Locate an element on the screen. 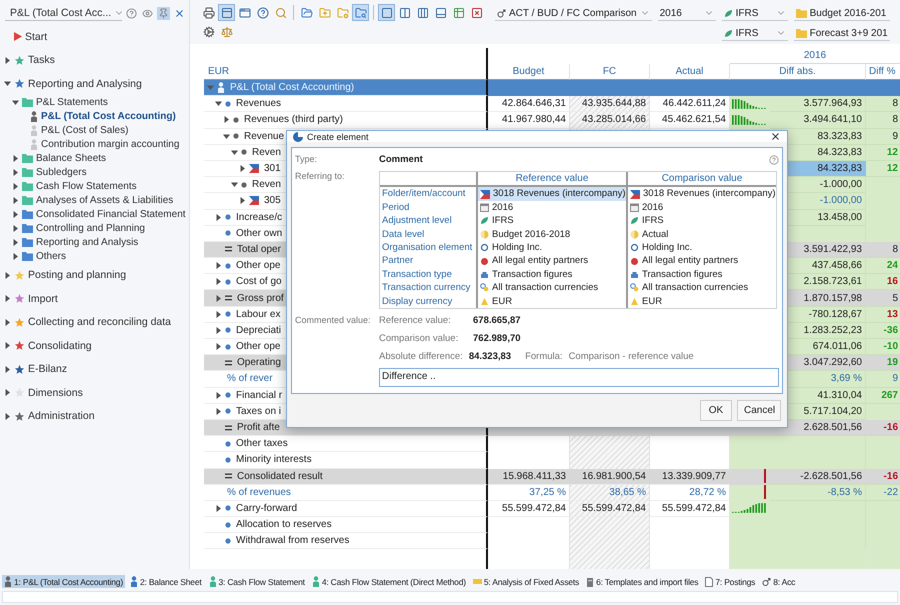 The width and height of the screenshot is (900, 605). reference-value: IFRS is located at coordinates (503, 221).